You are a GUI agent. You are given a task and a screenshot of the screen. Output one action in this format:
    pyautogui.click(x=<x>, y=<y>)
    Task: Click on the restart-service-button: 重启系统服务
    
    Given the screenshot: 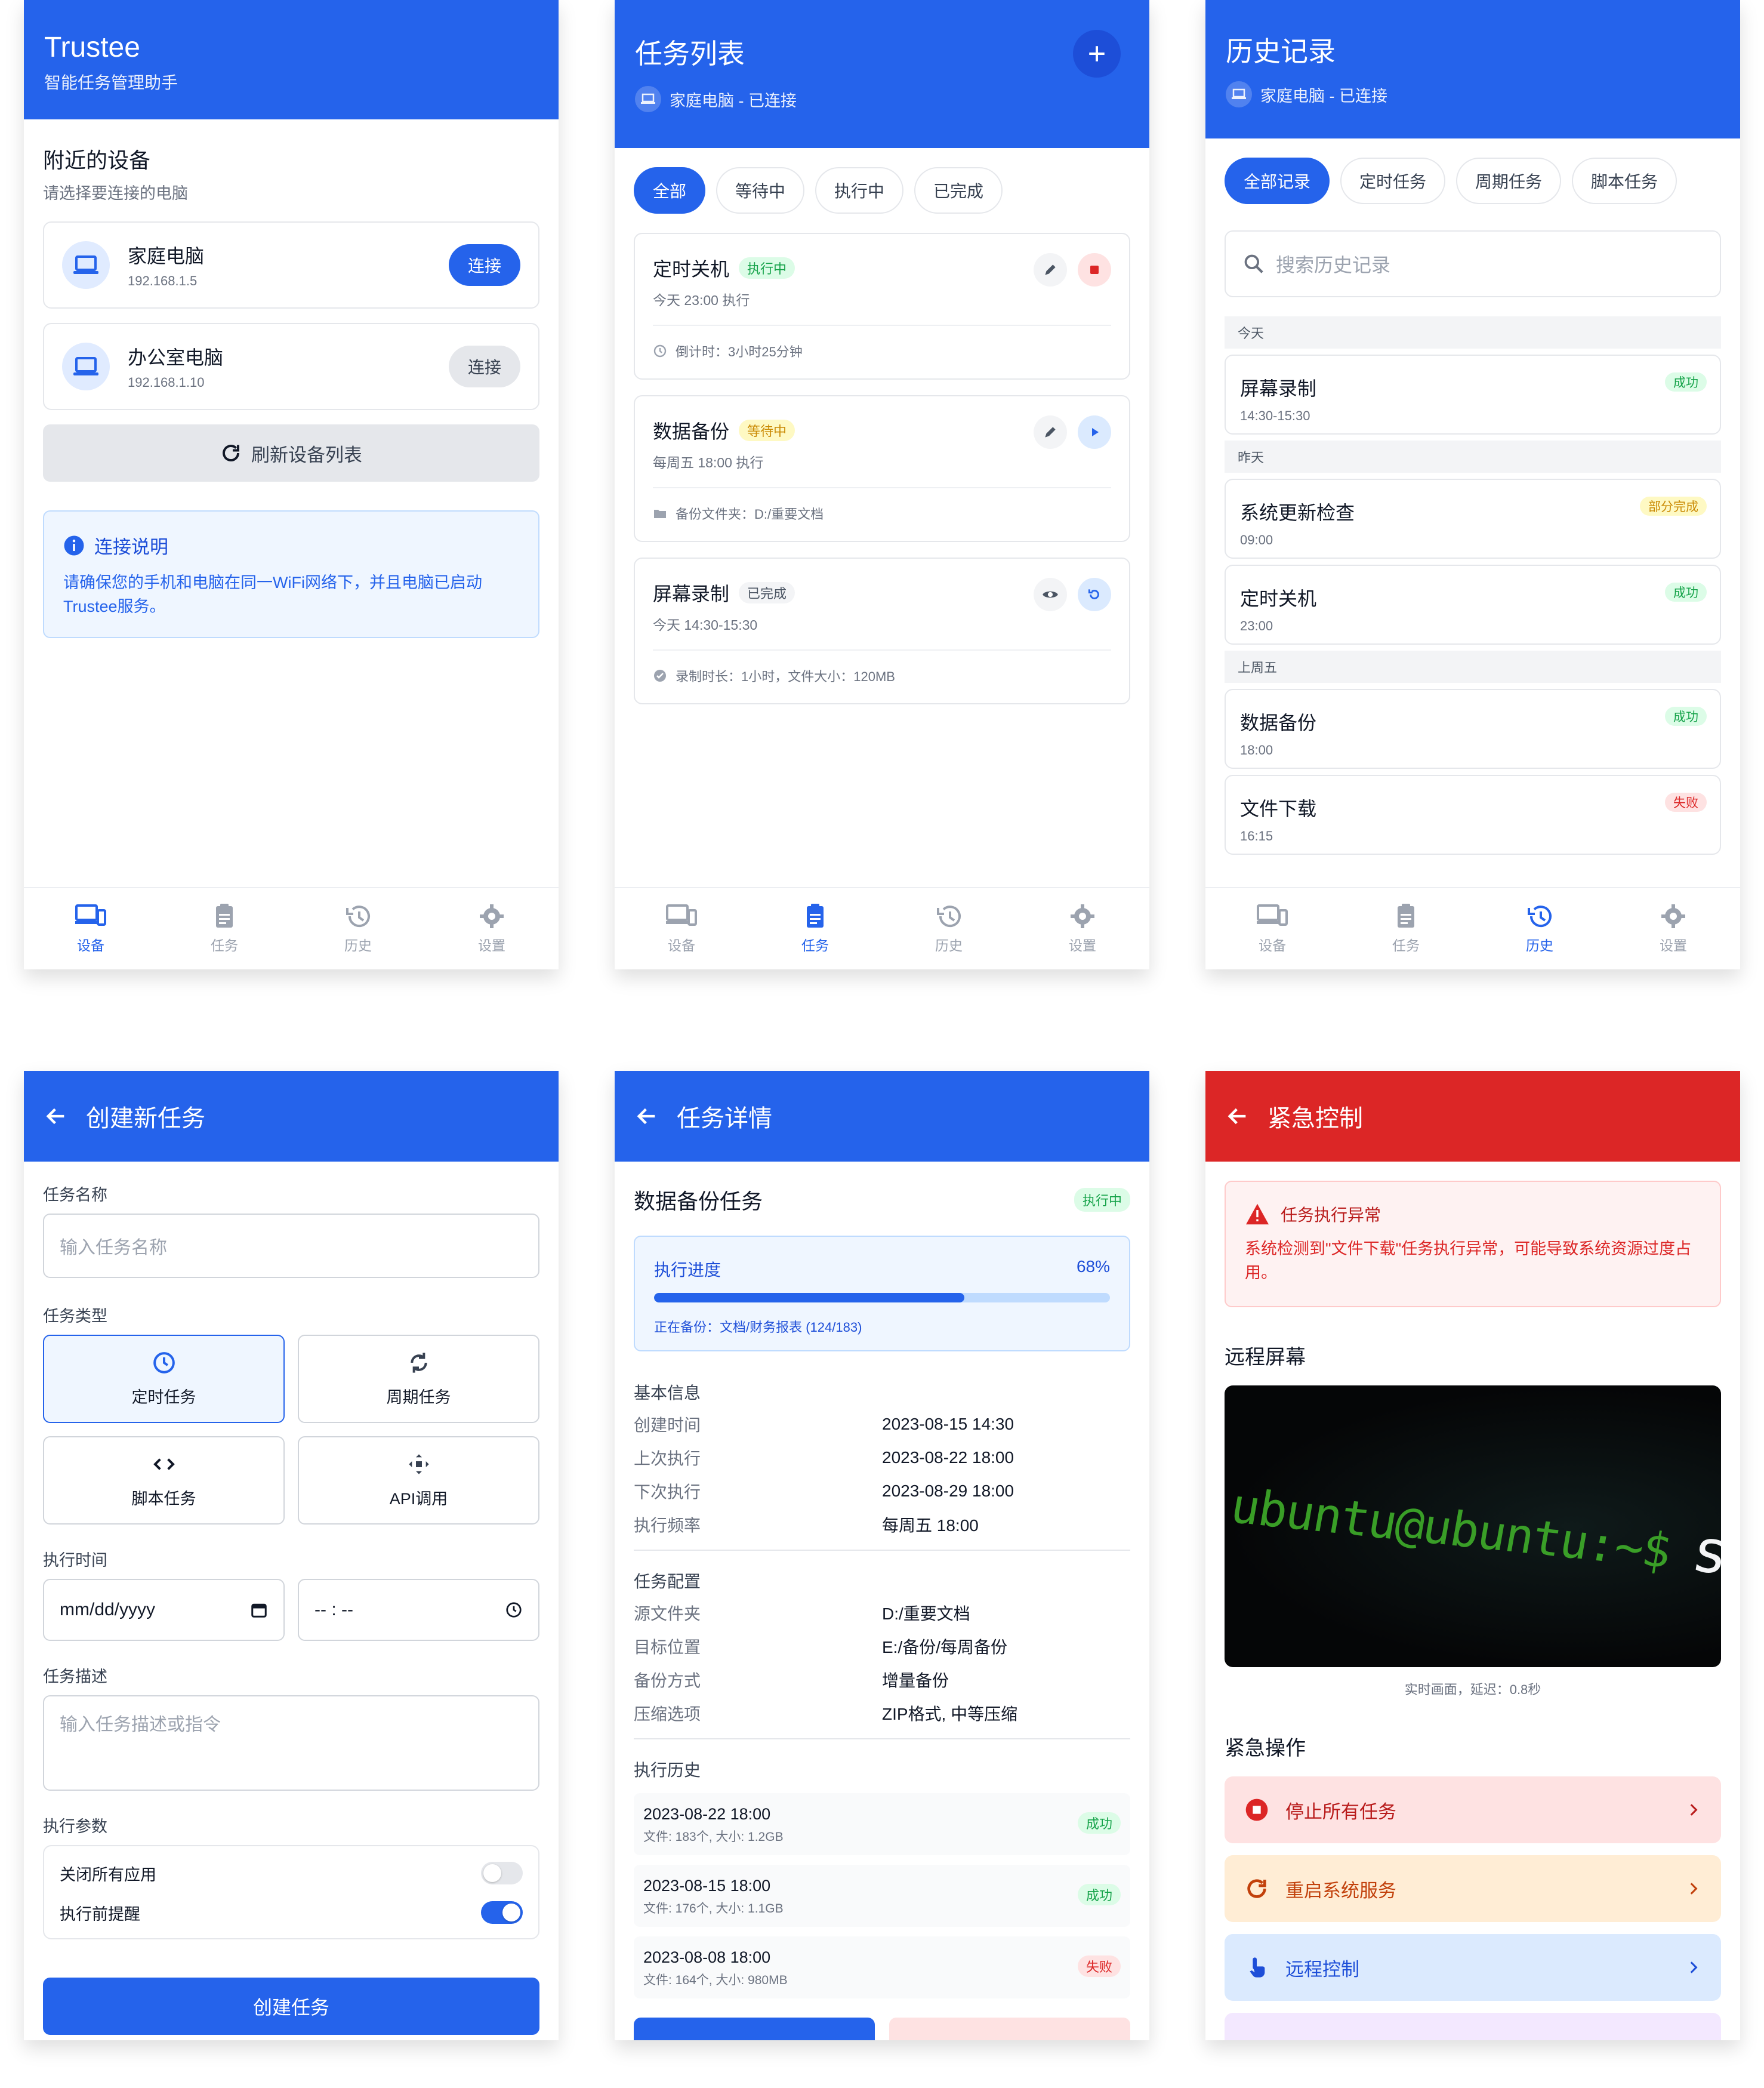 What is the action you would take?
    pyautogui.click(x=1473, y=1888)
    